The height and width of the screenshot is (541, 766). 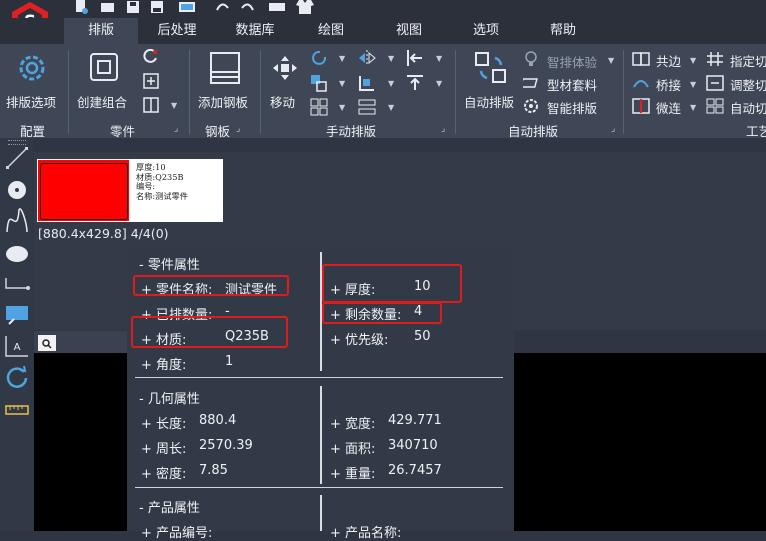 What do you see at coordinates (668, 60) in the screenshot?
I see `common-edge-button: 共边` at bounding box center [668, 60].